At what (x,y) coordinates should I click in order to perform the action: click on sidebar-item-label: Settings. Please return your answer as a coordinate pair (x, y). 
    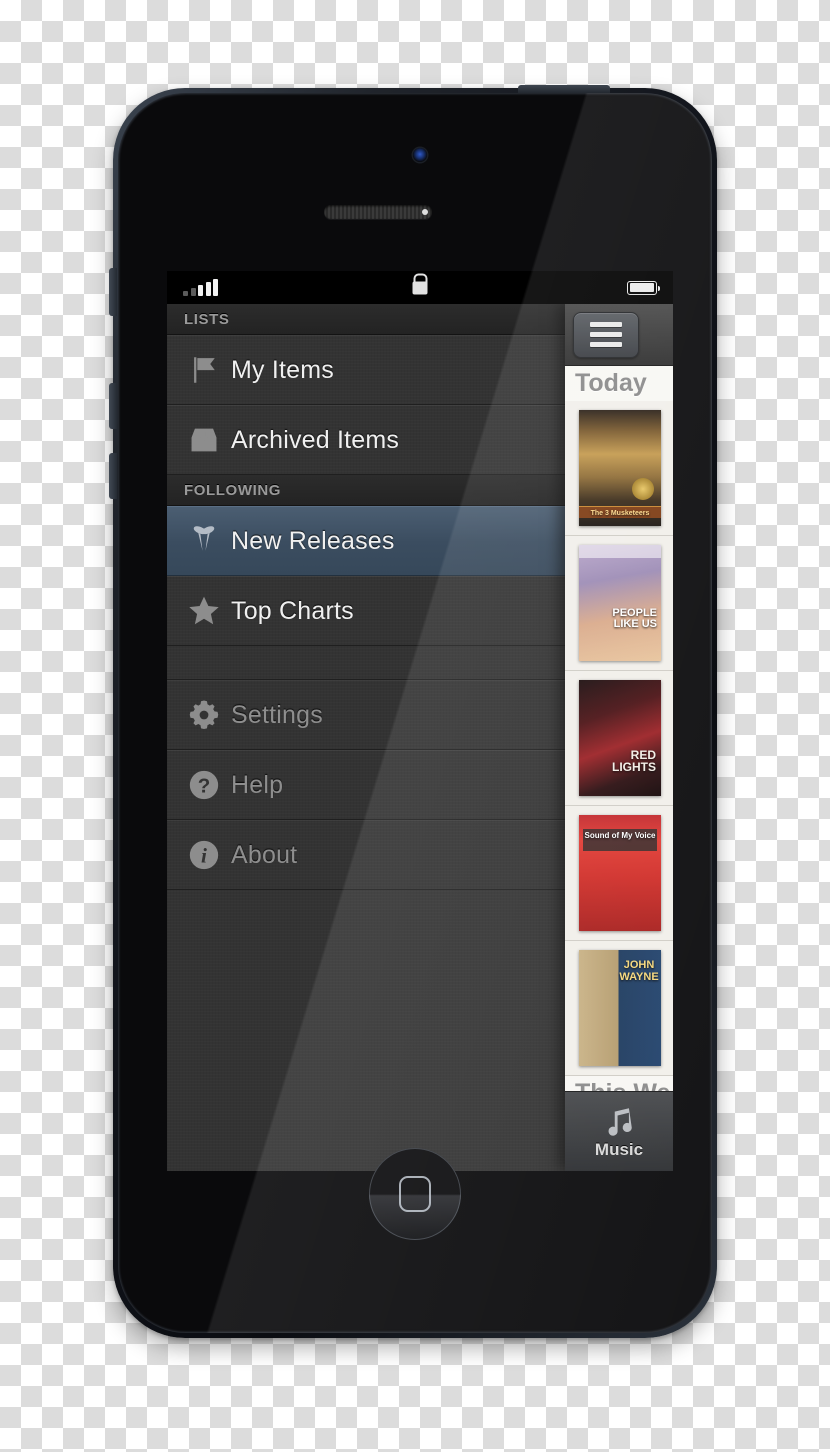
    Looking at the image, I should click on (277, 714).